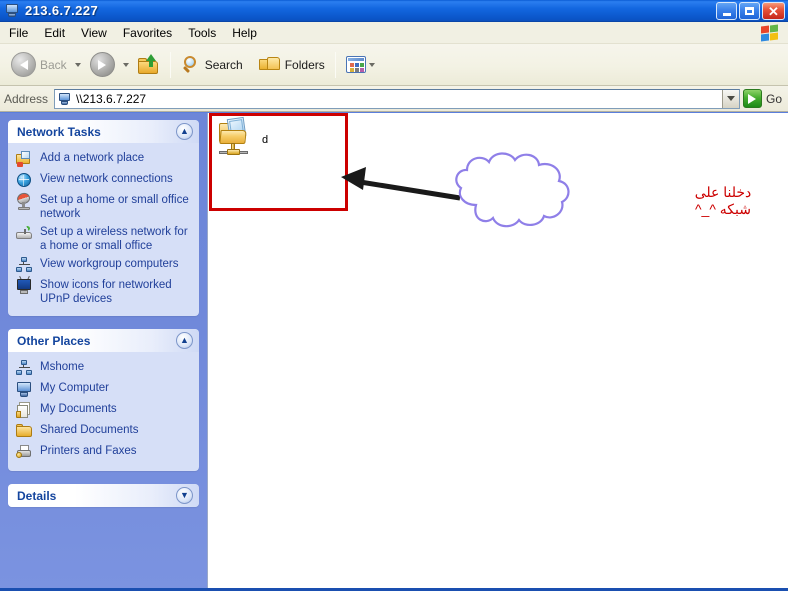  What do you see at coordinates (94, 33) in the screenshot?
I see `menu-item-view: View` at bounding box center [94, 33].